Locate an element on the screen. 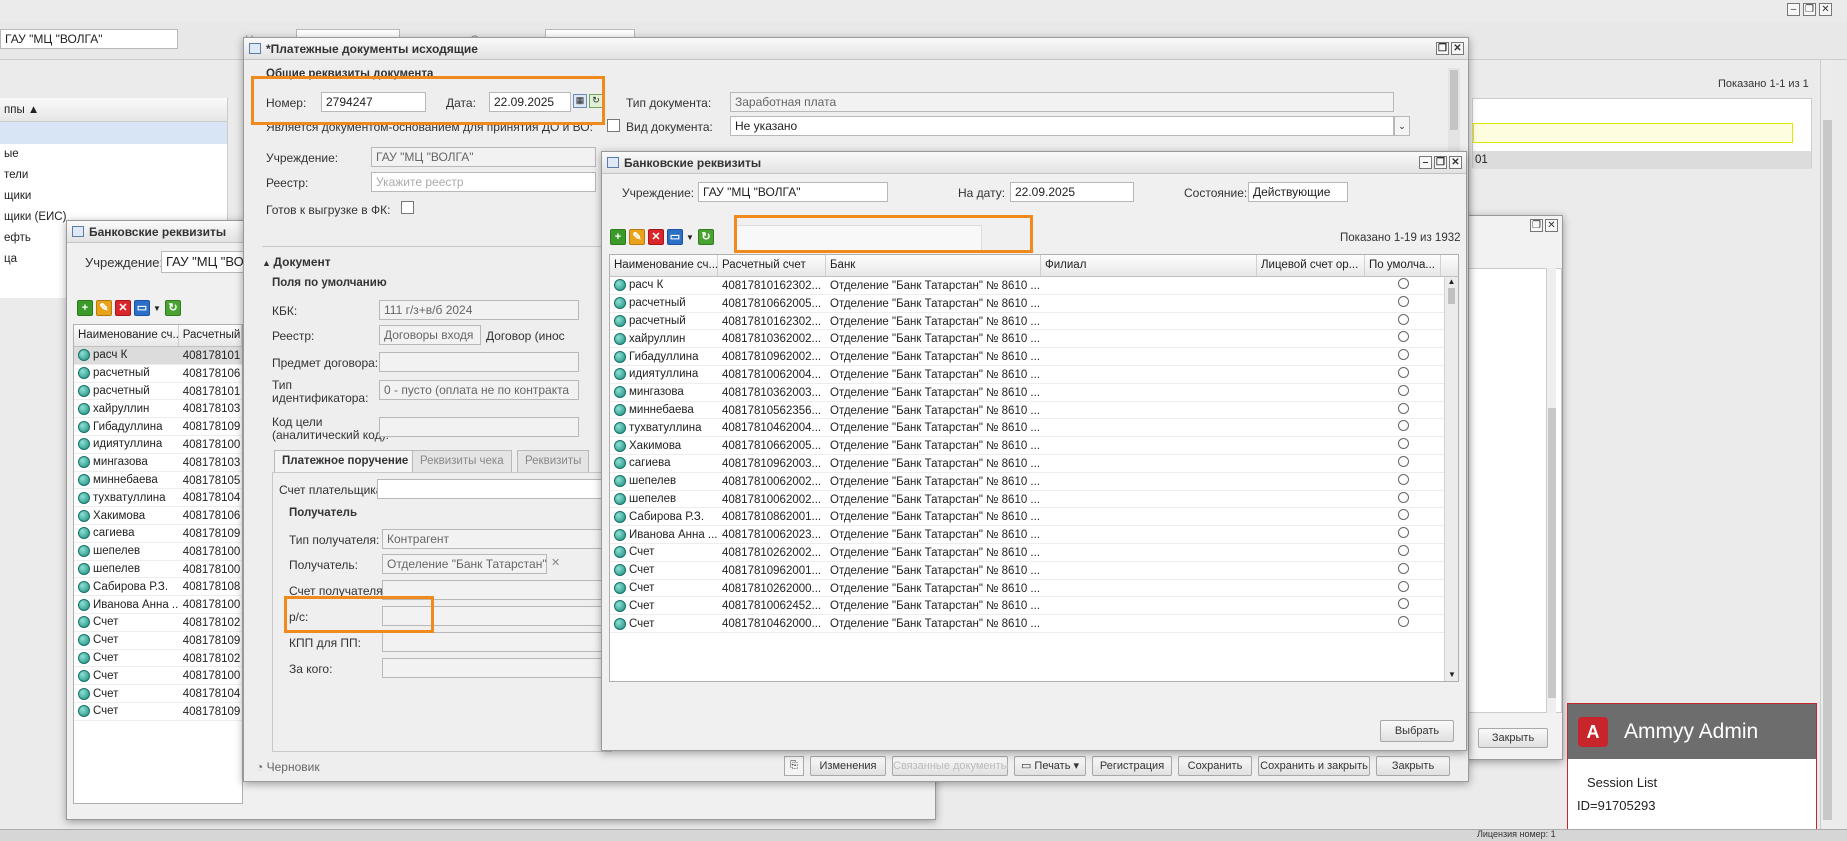  background-selected-row: 01 is located at coordinates (1642, 160).